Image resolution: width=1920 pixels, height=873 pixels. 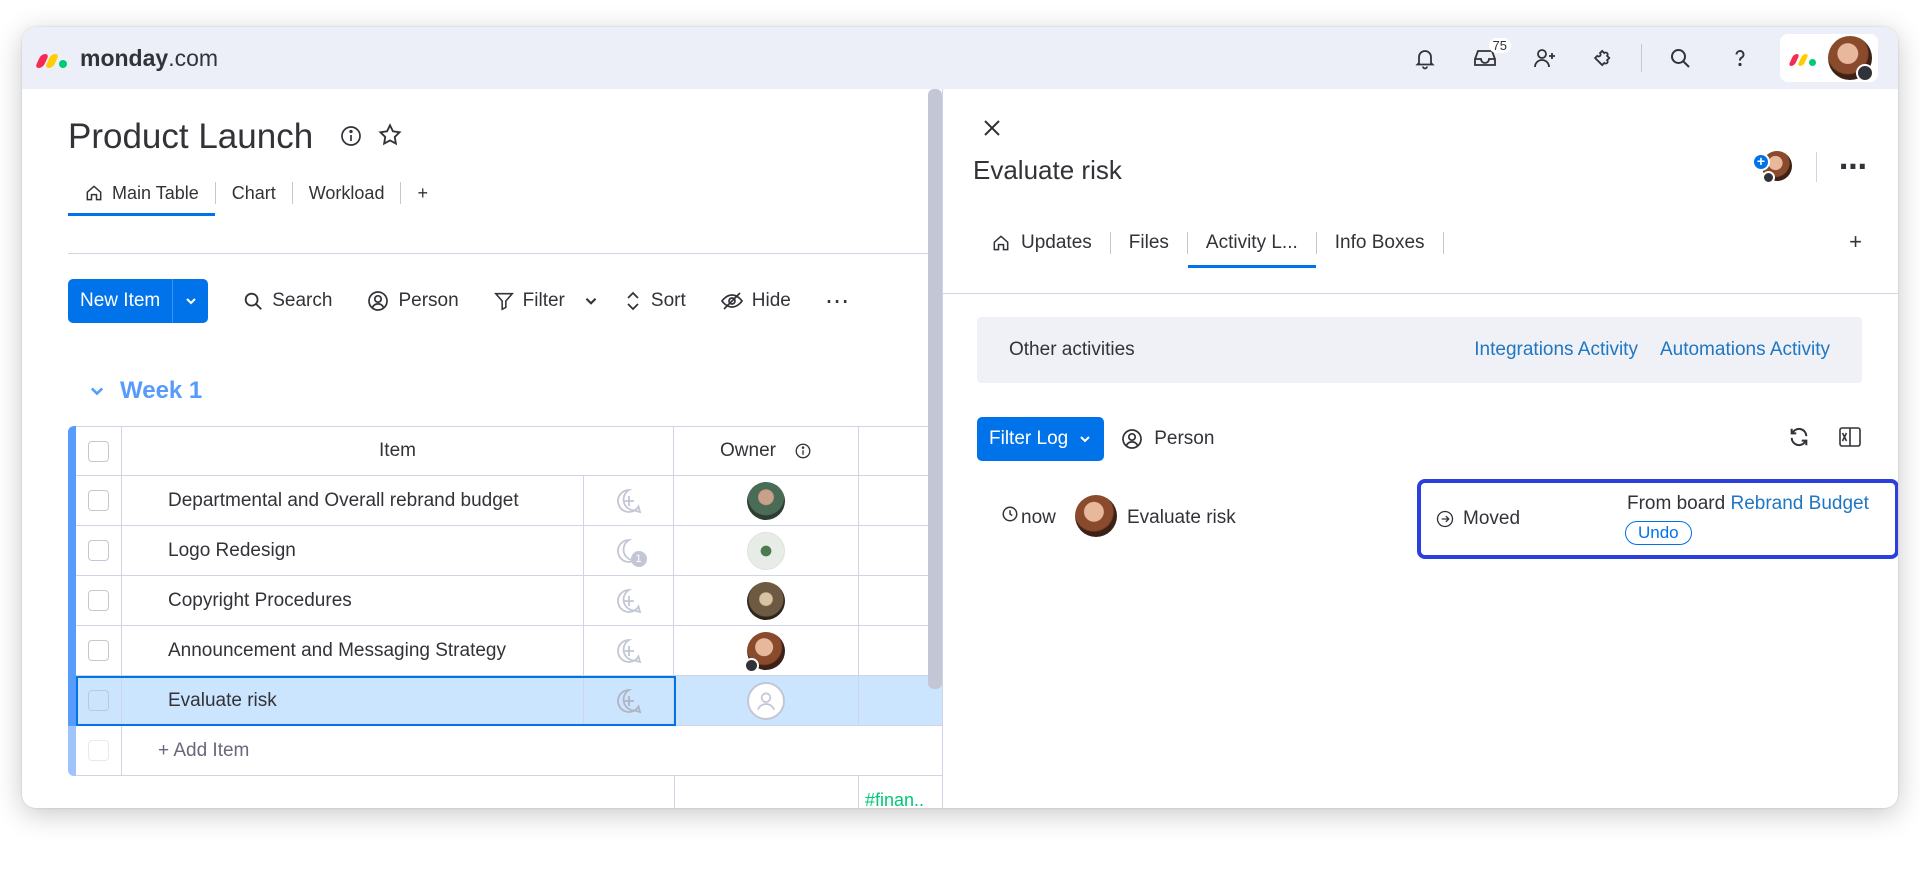 What do you see at coordinates (287, 301) in the screenshot?
I see `search-button: Search` at bounding box center [287, 301].